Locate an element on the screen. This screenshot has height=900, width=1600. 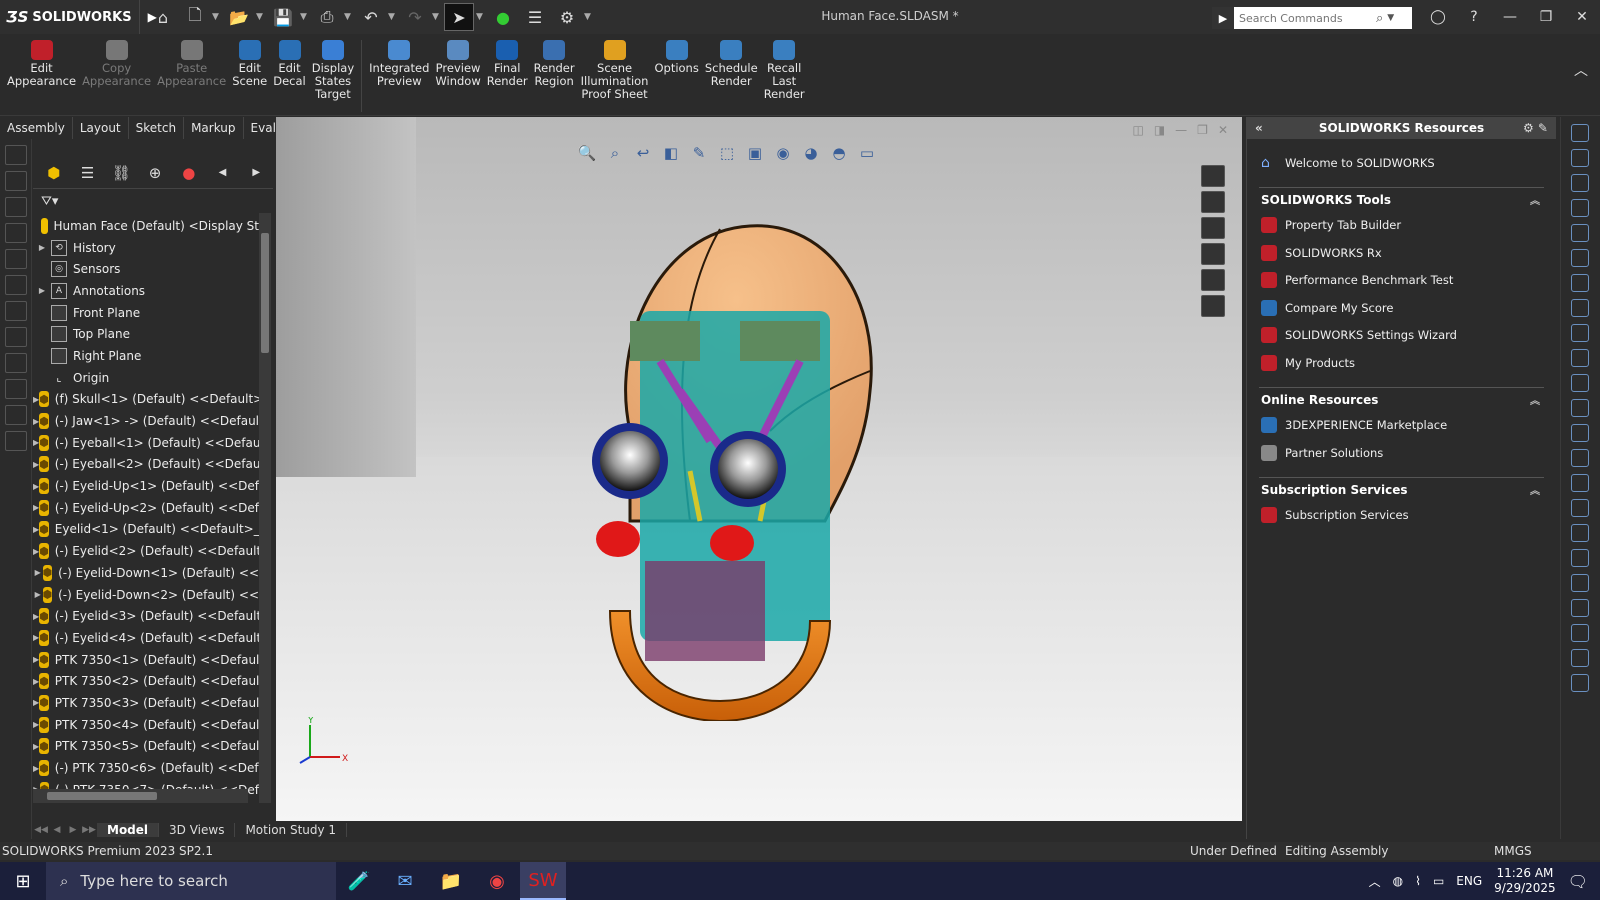
minimize-icon: — is located at coordinates (1510, 17).